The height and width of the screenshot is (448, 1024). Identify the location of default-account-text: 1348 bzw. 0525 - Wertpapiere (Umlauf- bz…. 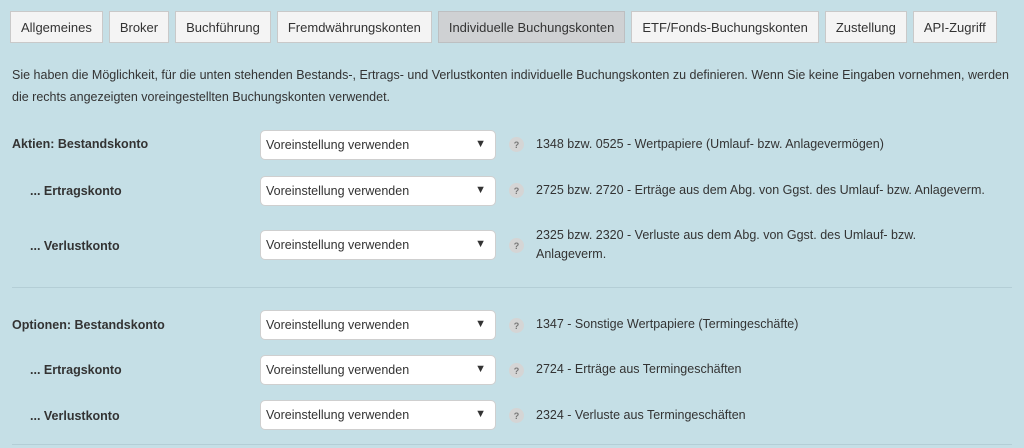
(710, 144).